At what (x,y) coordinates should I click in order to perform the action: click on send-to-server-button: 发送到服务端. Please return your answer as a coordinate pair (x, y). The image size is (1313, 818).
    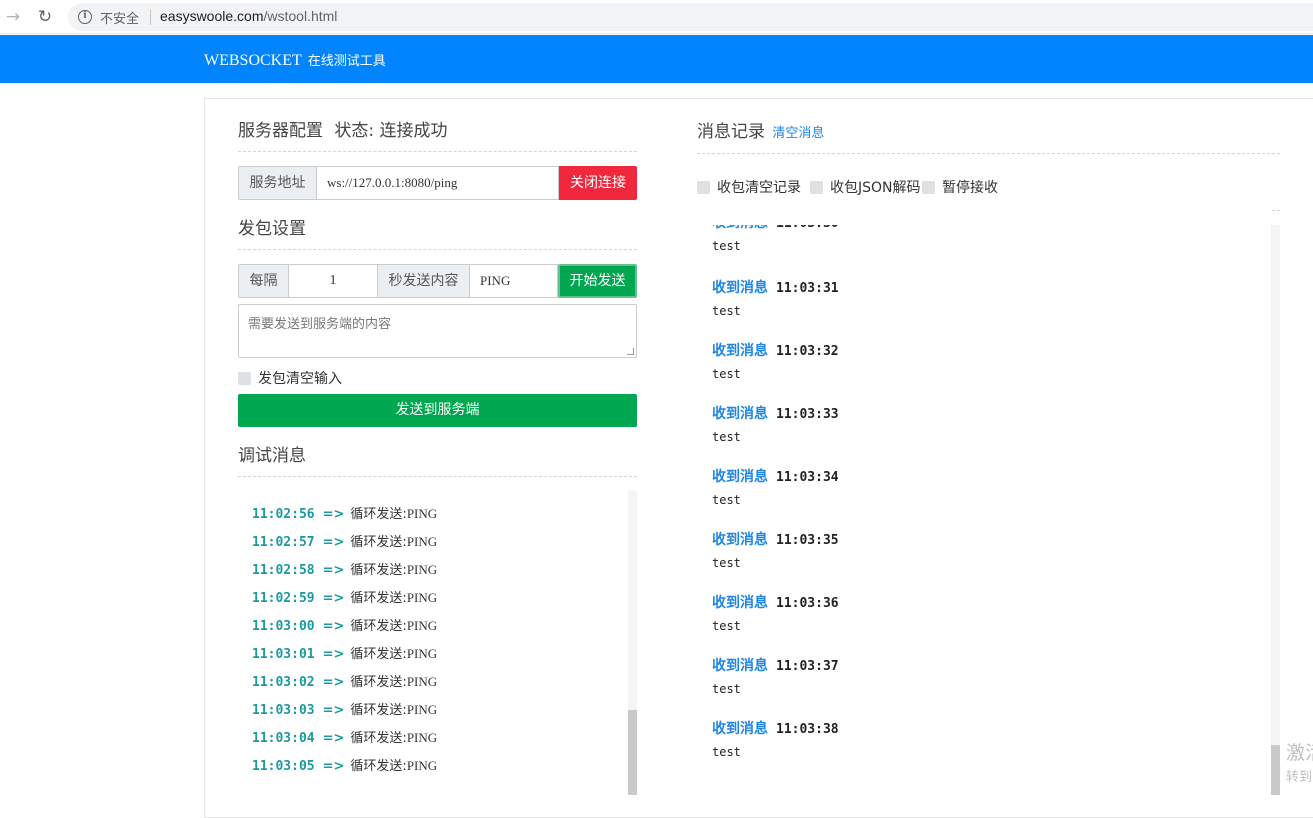
    Looking at the image, I should click on (437, 410).